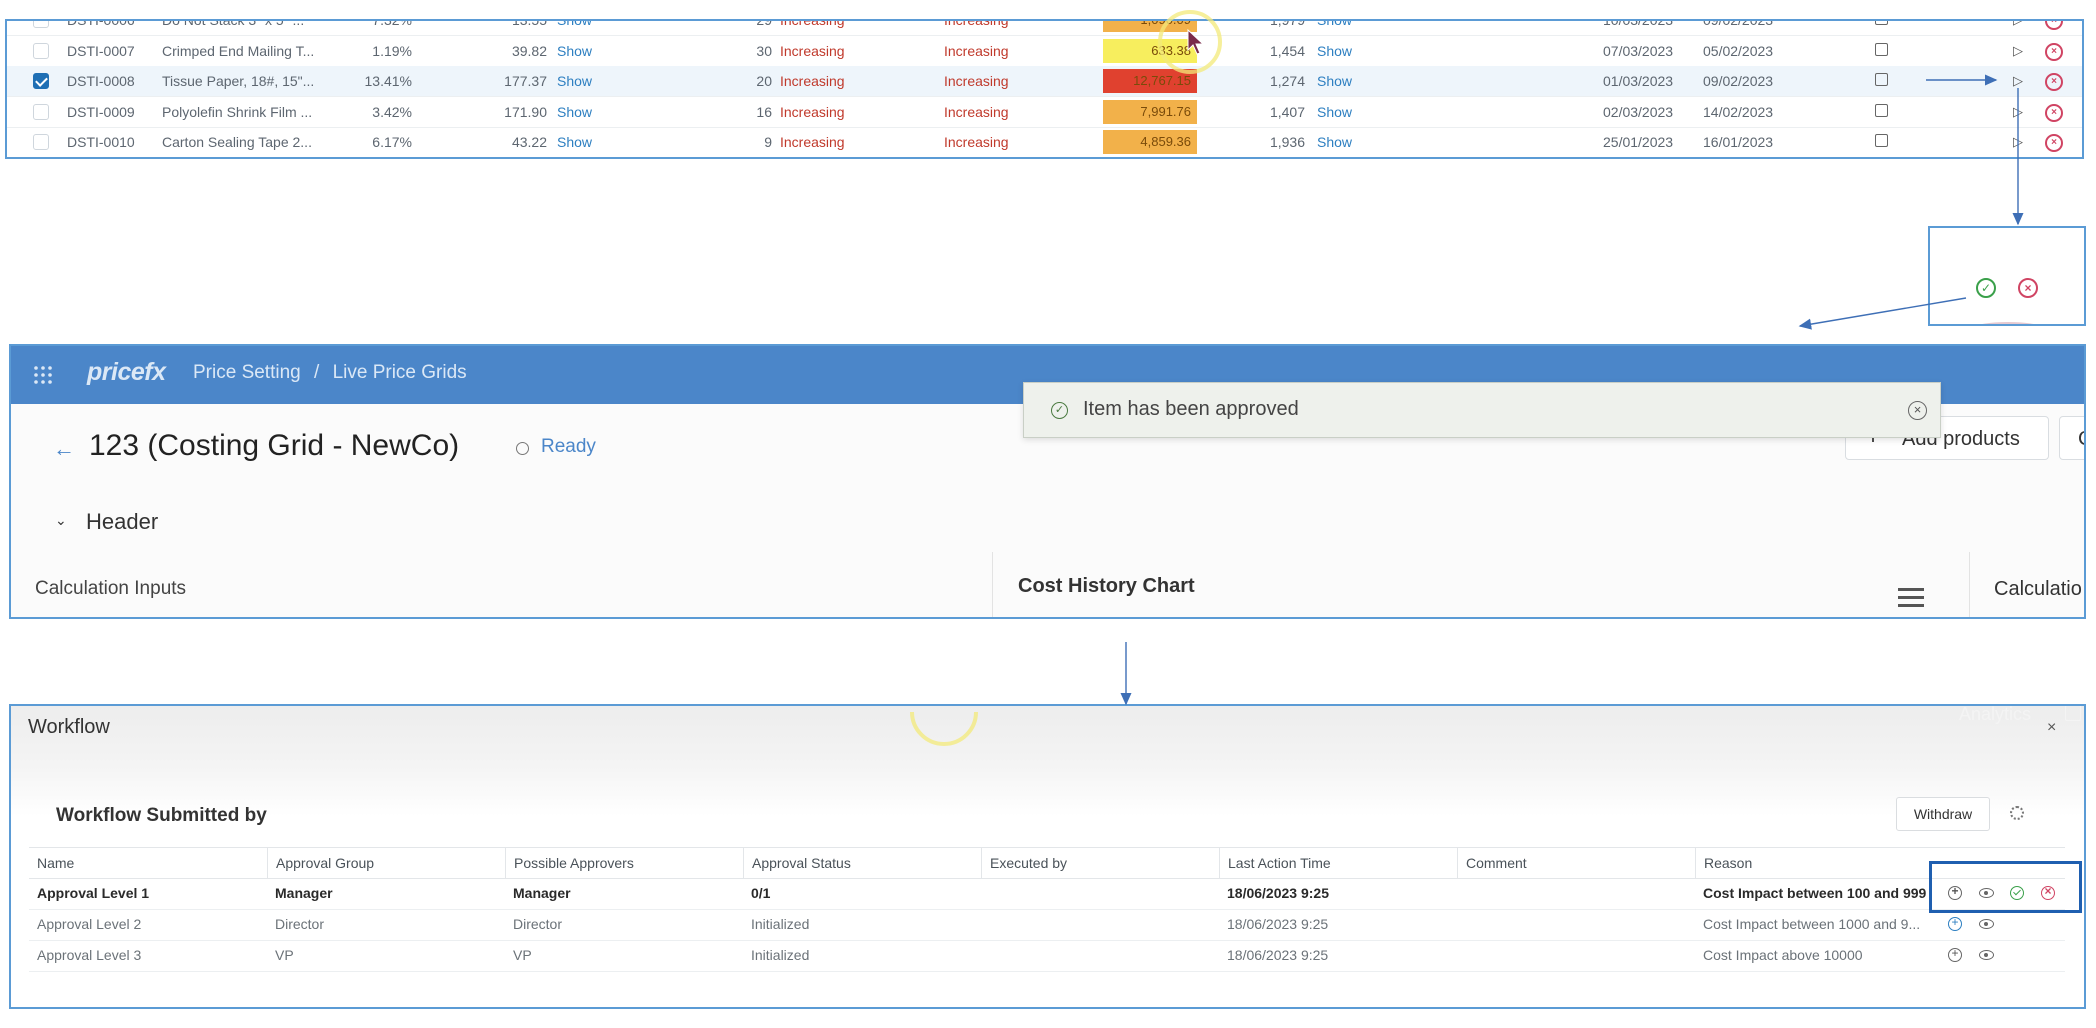 The image size is (2096, 1028). I want to click on column-header: Executed by, so click(1100, 863).